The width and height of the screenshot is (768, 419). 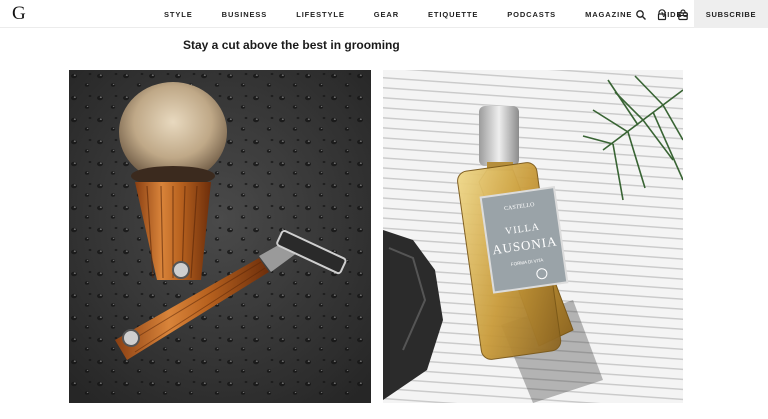 I want to click on nav-item-lifestyle: LIFESTYLE, so click(x=320, y=14).